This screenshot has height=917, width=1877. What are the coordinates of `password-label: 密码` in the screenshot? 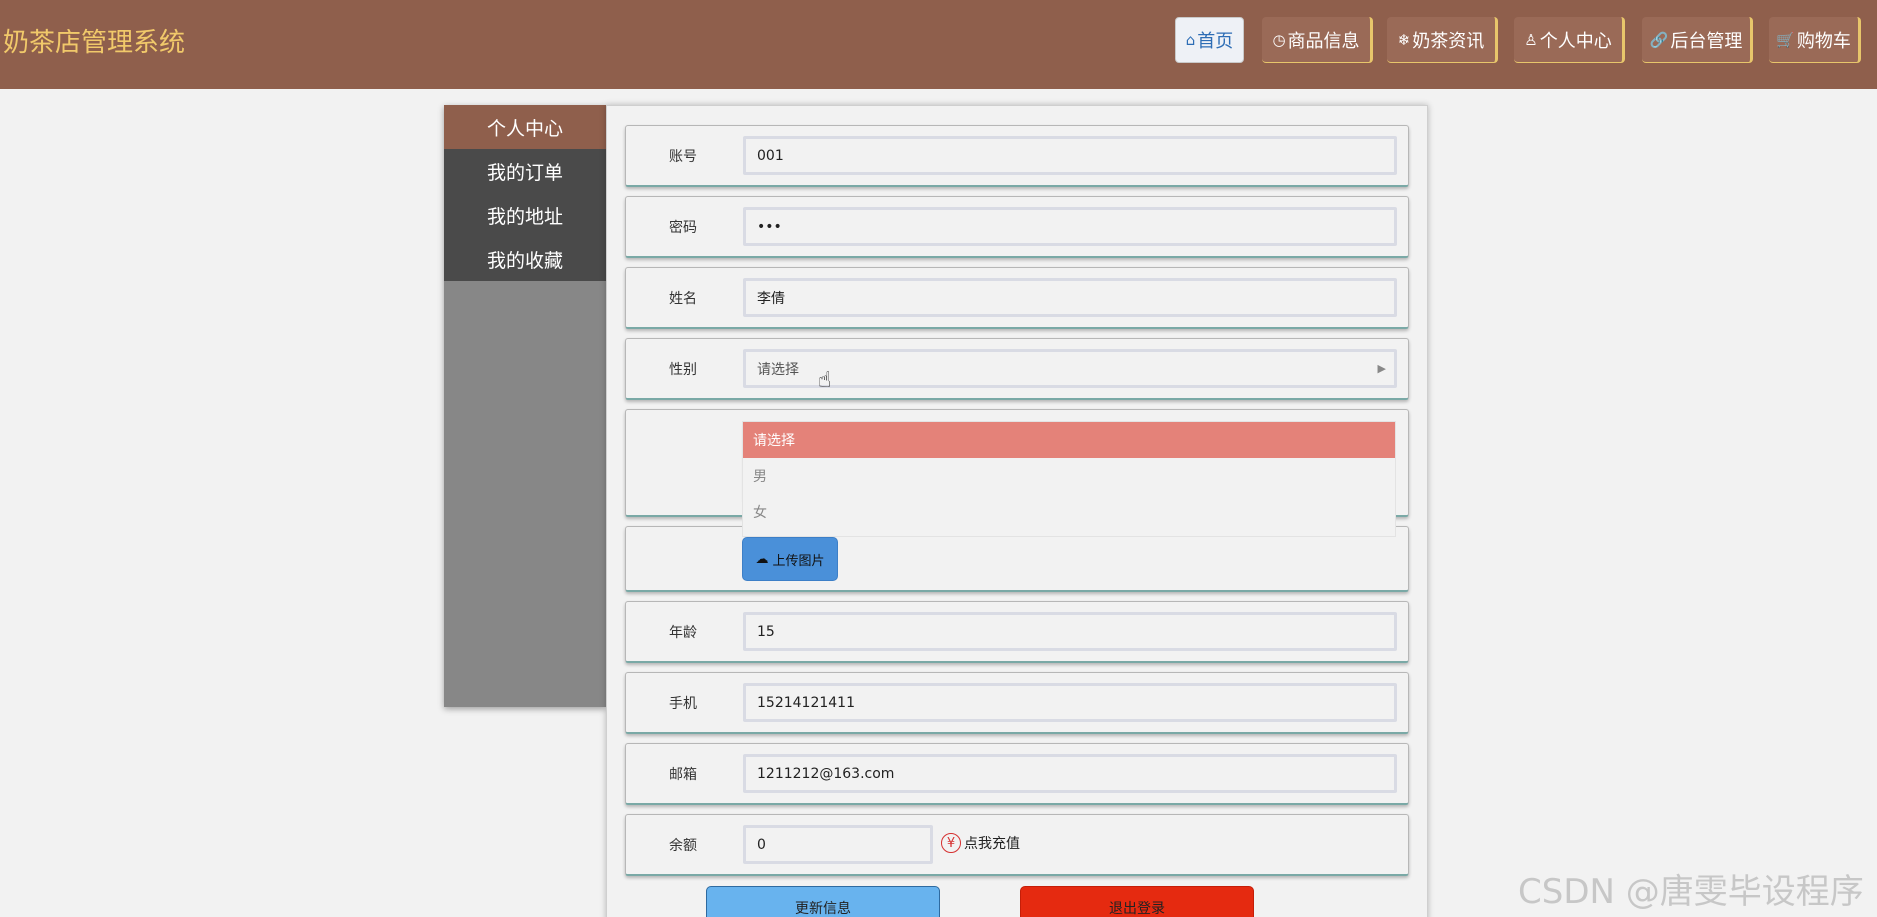 It's located at (683, 228).